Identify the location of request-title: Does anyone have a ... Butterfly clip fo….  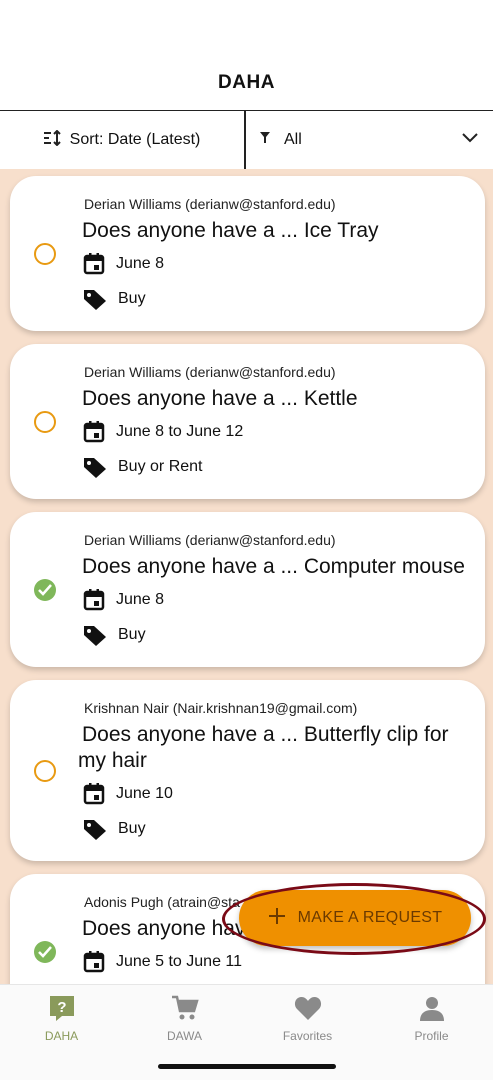
(263, 747).